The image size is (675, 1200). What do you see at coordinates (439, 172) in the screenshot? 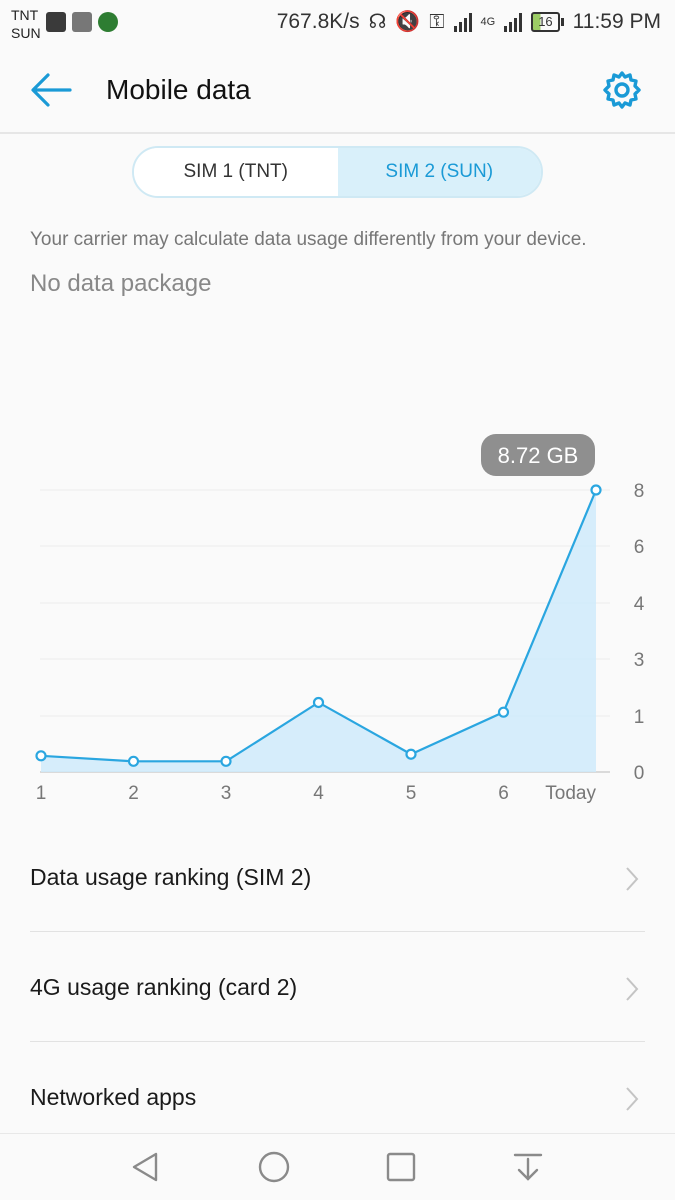
I see `tab-sim-2: SIM 2 (SUN)` at bounding box center [439, 172].